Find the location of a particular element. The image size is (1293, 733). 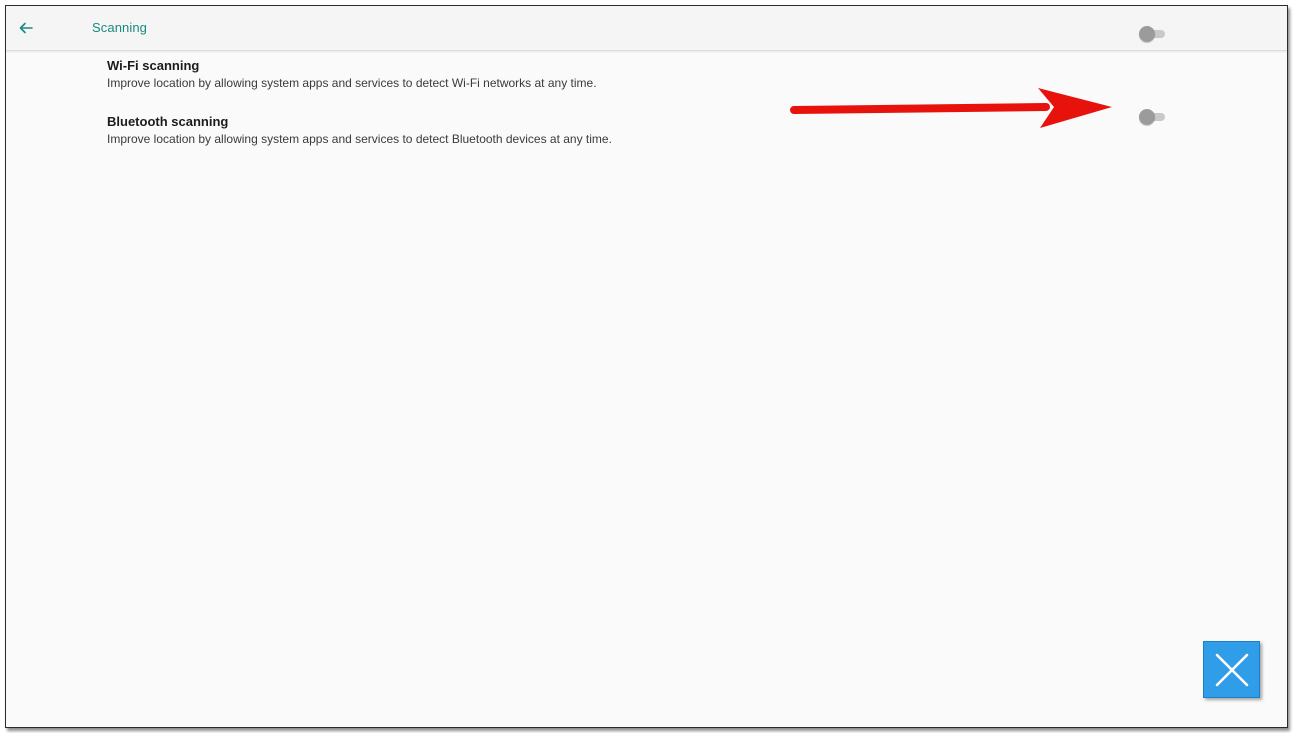

wifi-scanning-title: Wi-Fi scanning is located at coordinates (153, 65).